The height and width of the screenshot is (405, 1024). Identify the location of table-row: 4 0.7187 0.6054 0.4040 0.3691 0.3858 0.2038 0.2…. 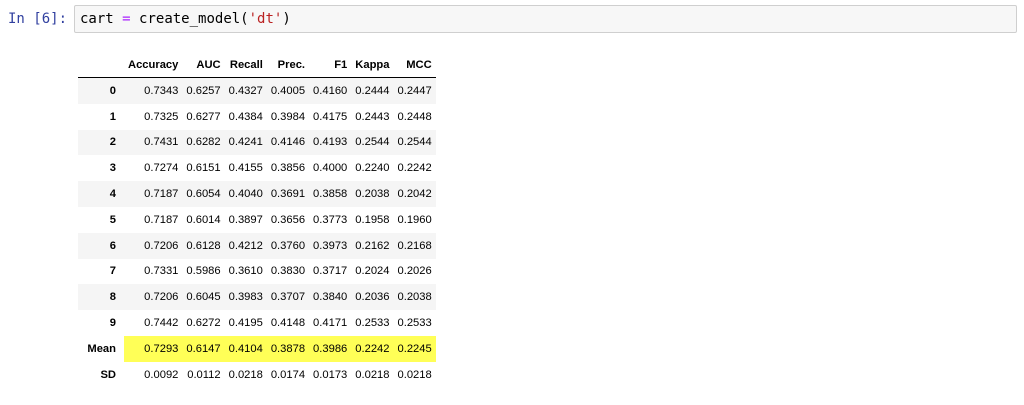
(257, 194).